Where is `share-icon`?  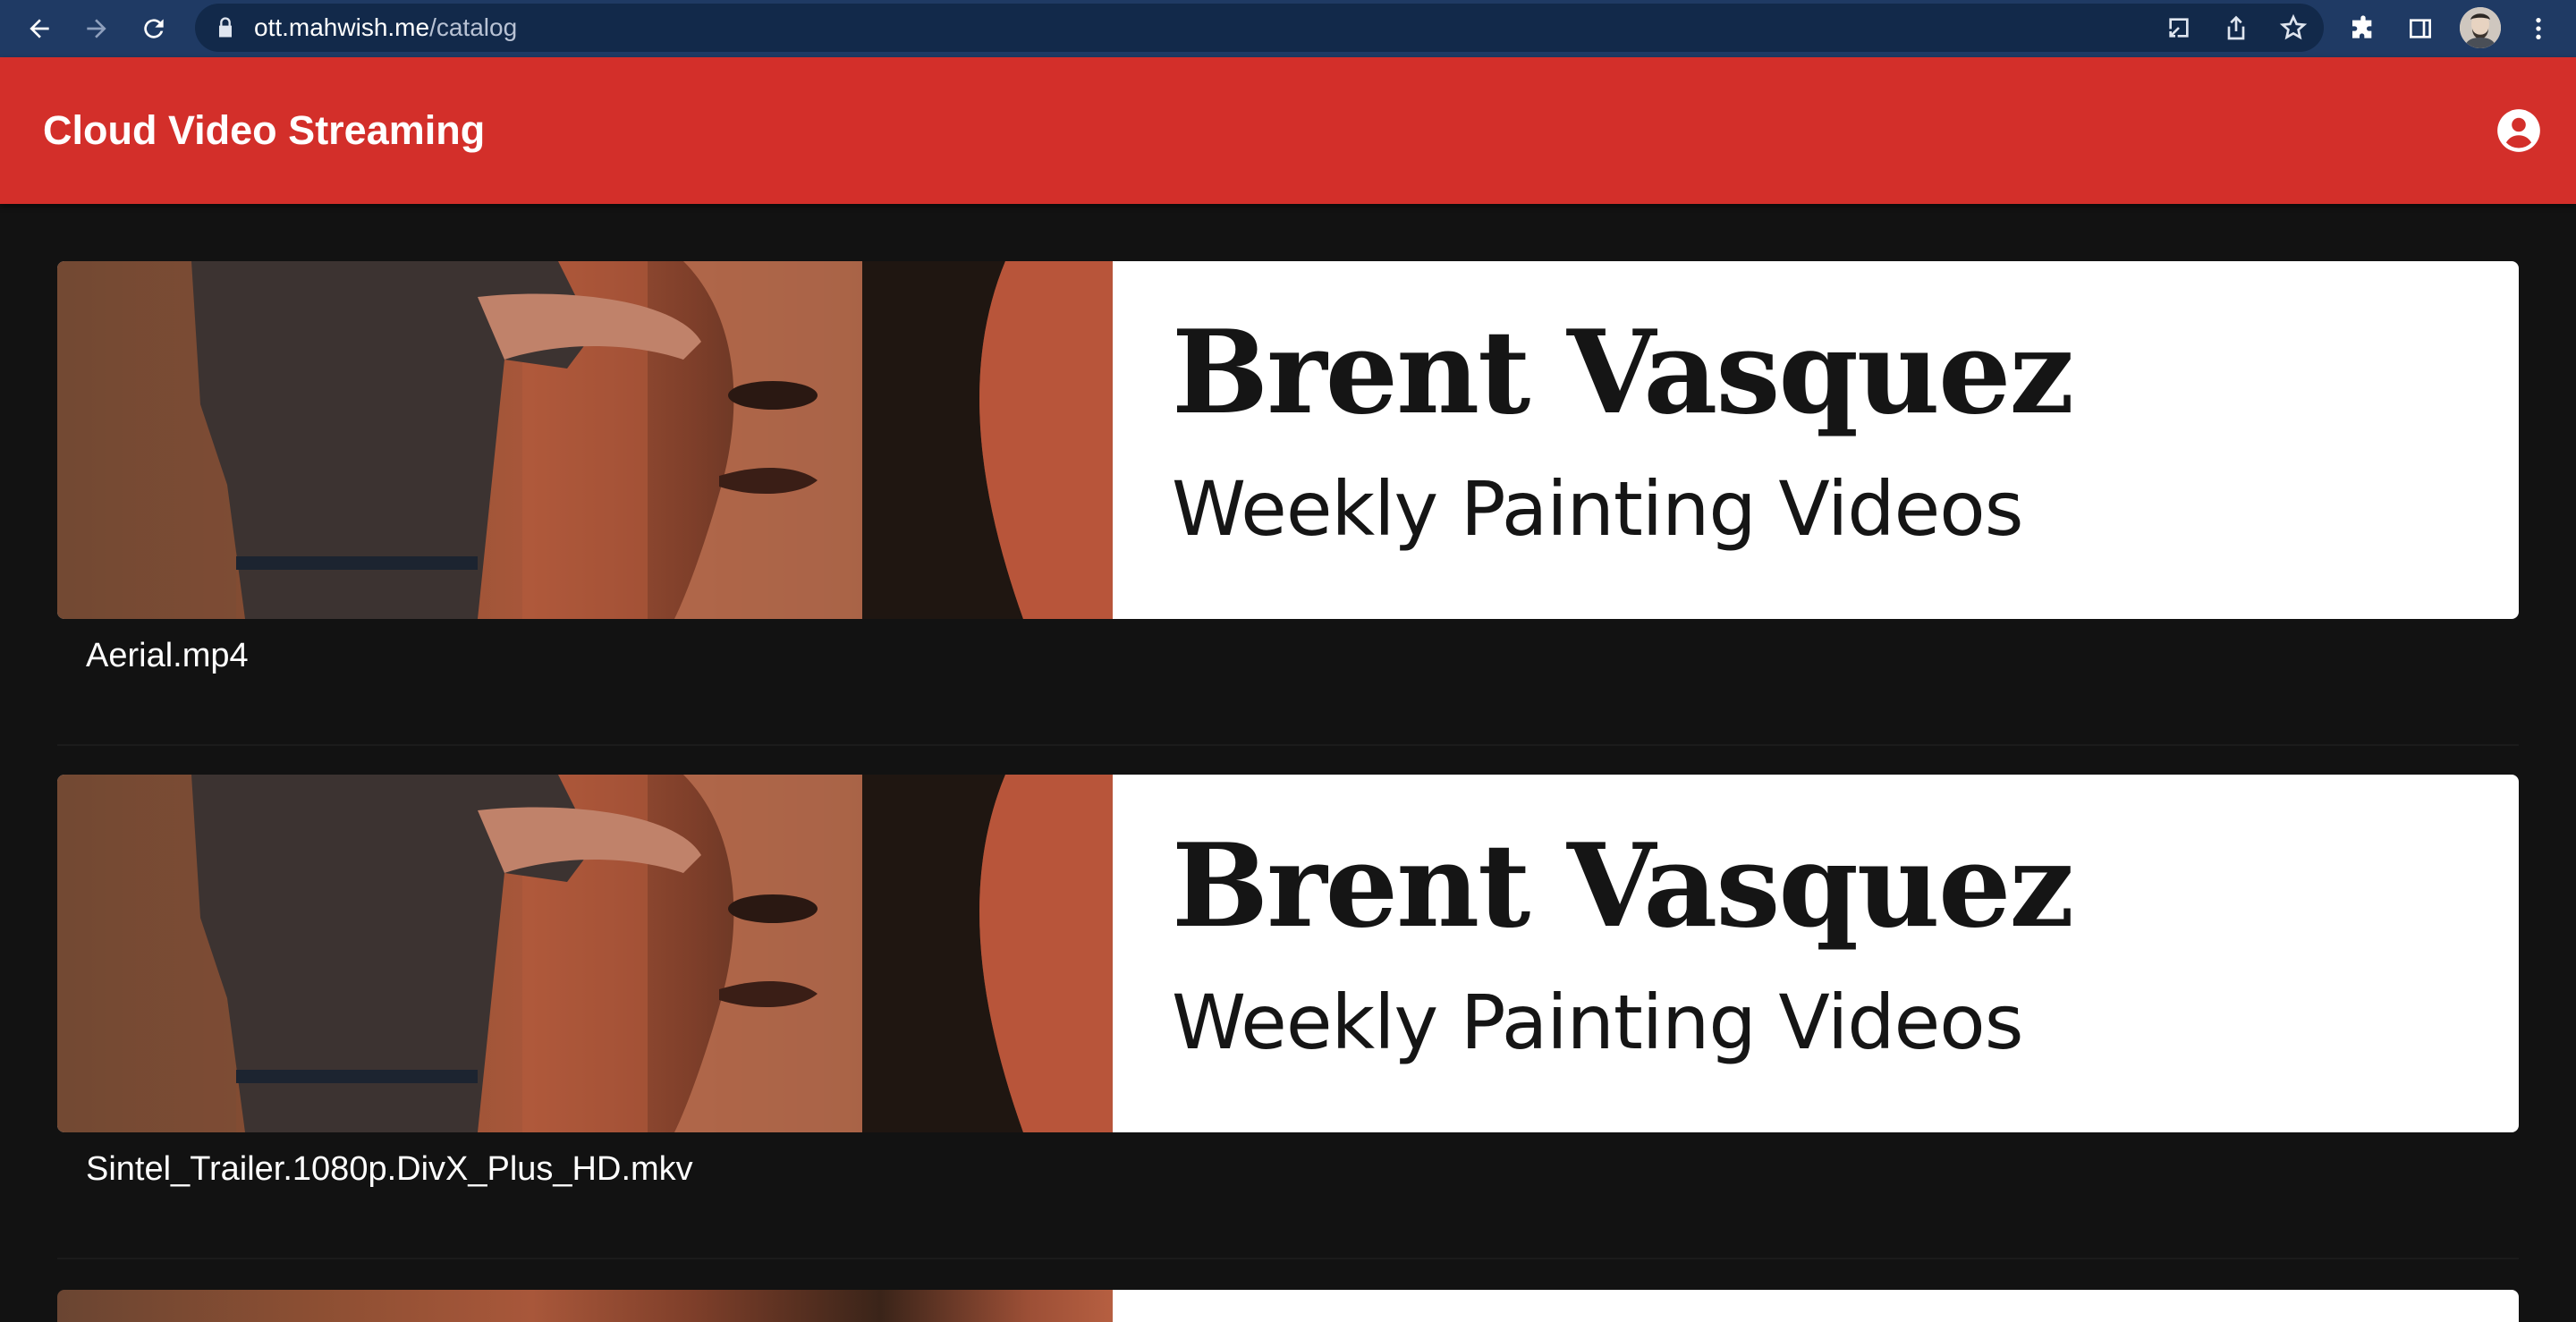 share-icon is located at coordinates (2236, 27).